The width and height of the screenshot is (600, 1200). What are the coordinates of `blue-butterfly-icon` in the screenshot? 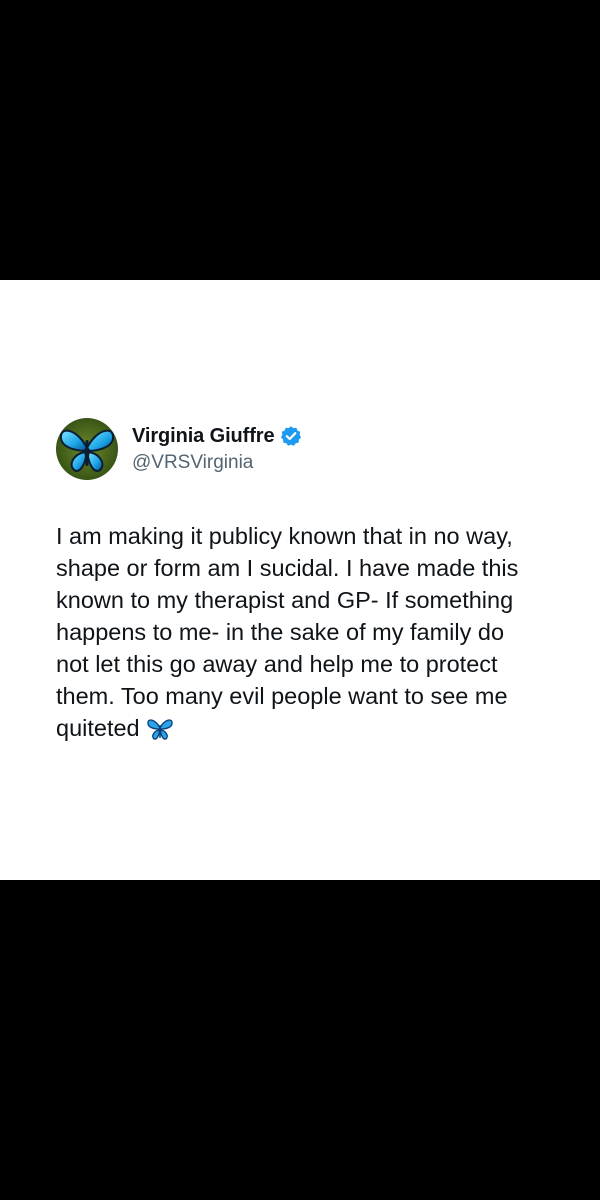 It's located at (87, 449).